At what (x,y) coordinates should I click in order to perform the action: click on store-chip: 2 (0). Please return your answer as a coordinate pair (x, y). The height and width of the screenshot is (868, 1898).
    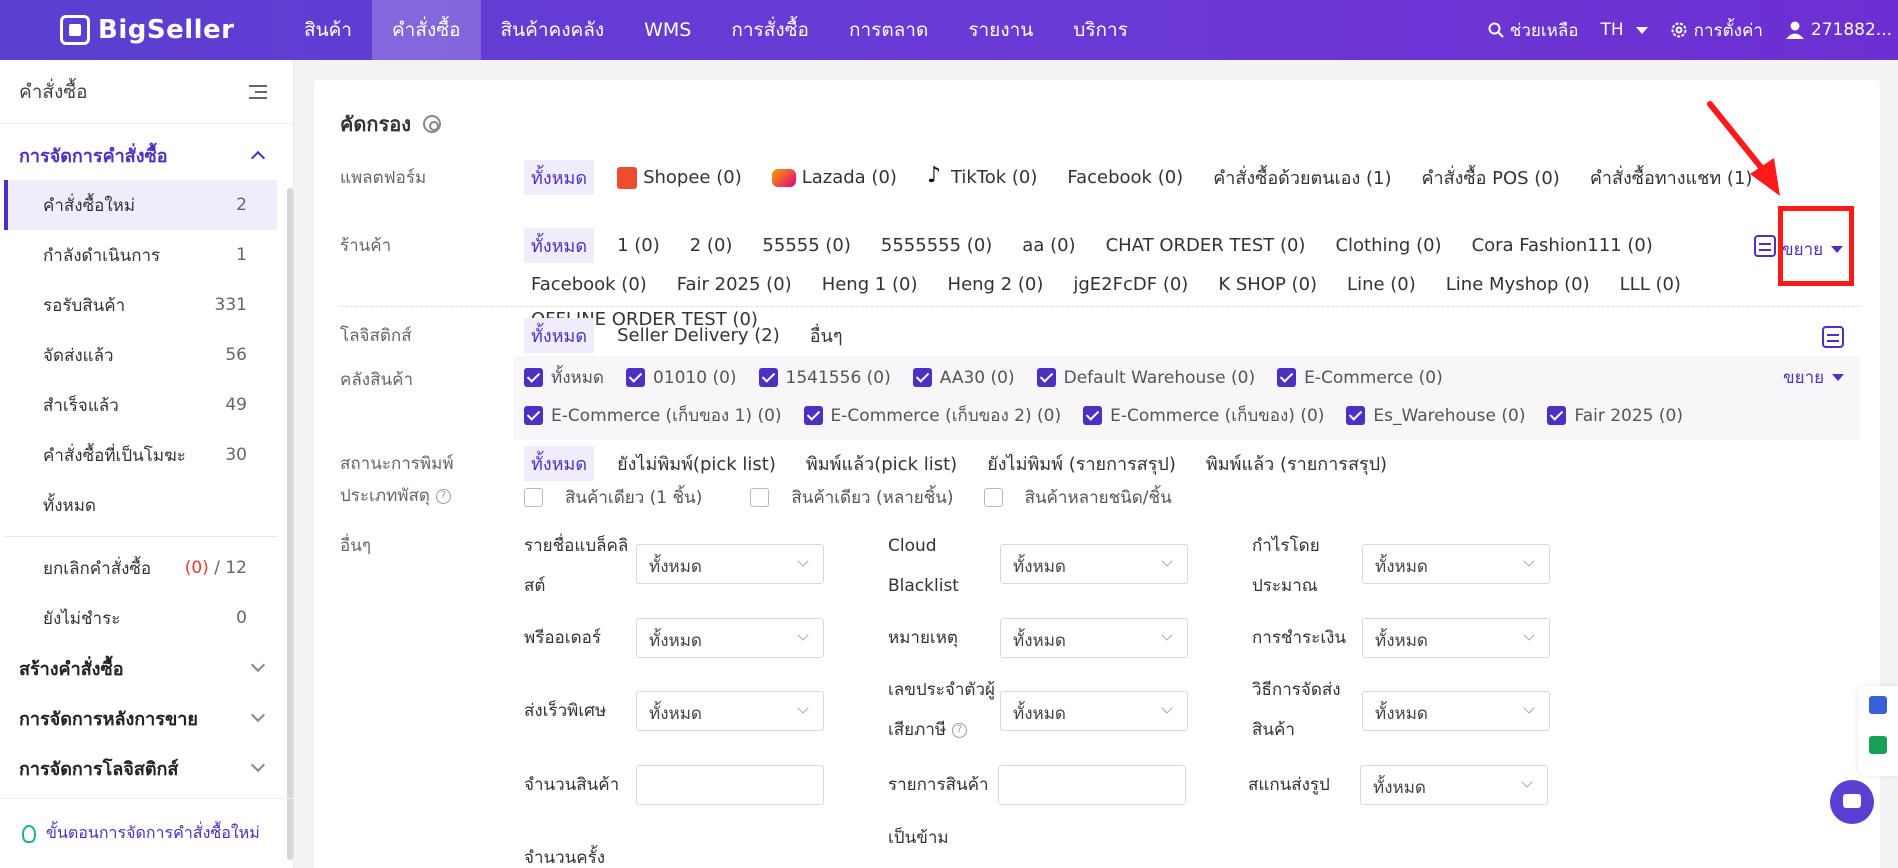
    Looking at the image, I should click on (711, 245).